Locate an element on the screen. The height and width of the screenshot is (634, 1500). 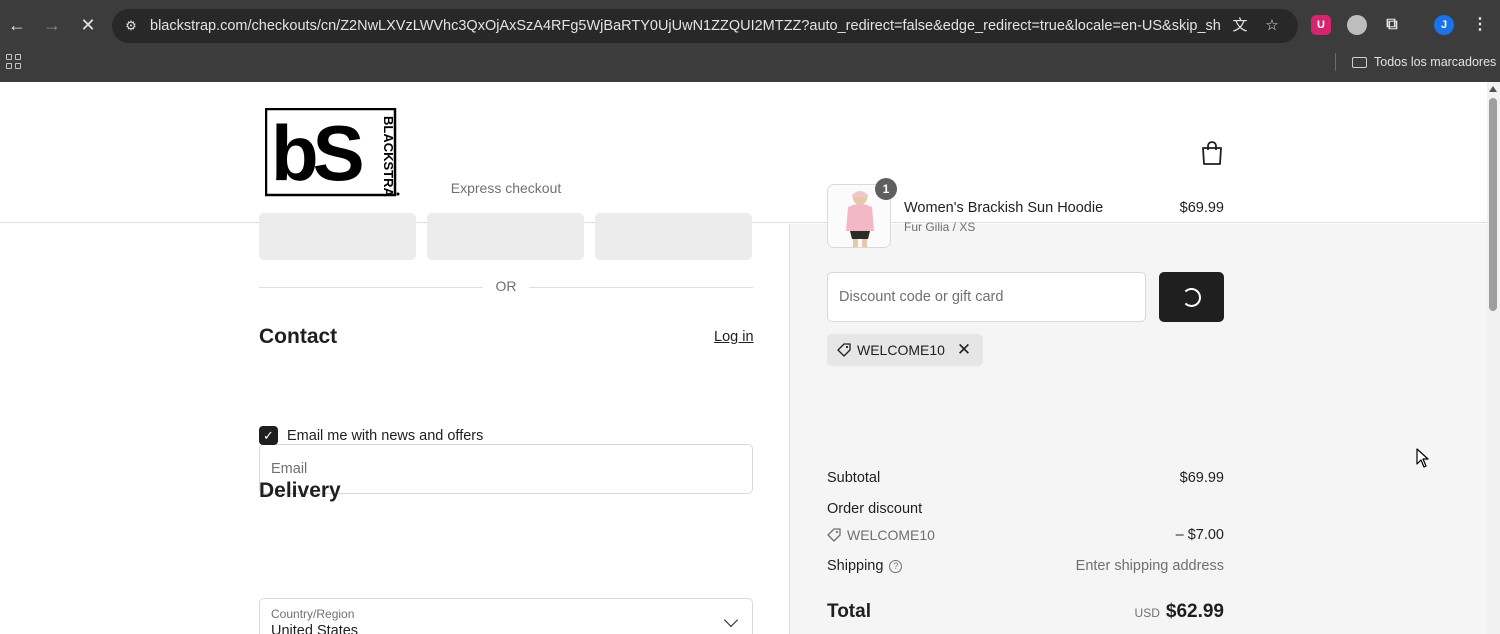
shipping-value: Enter shipping address is located at coordinates (1149, 566).